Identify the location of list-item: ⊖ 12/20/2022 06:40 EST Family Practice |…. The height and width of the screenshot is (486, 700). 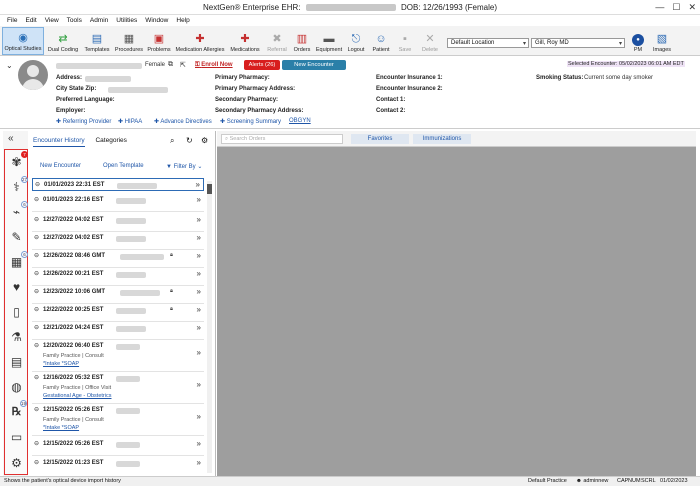
(118, 356).